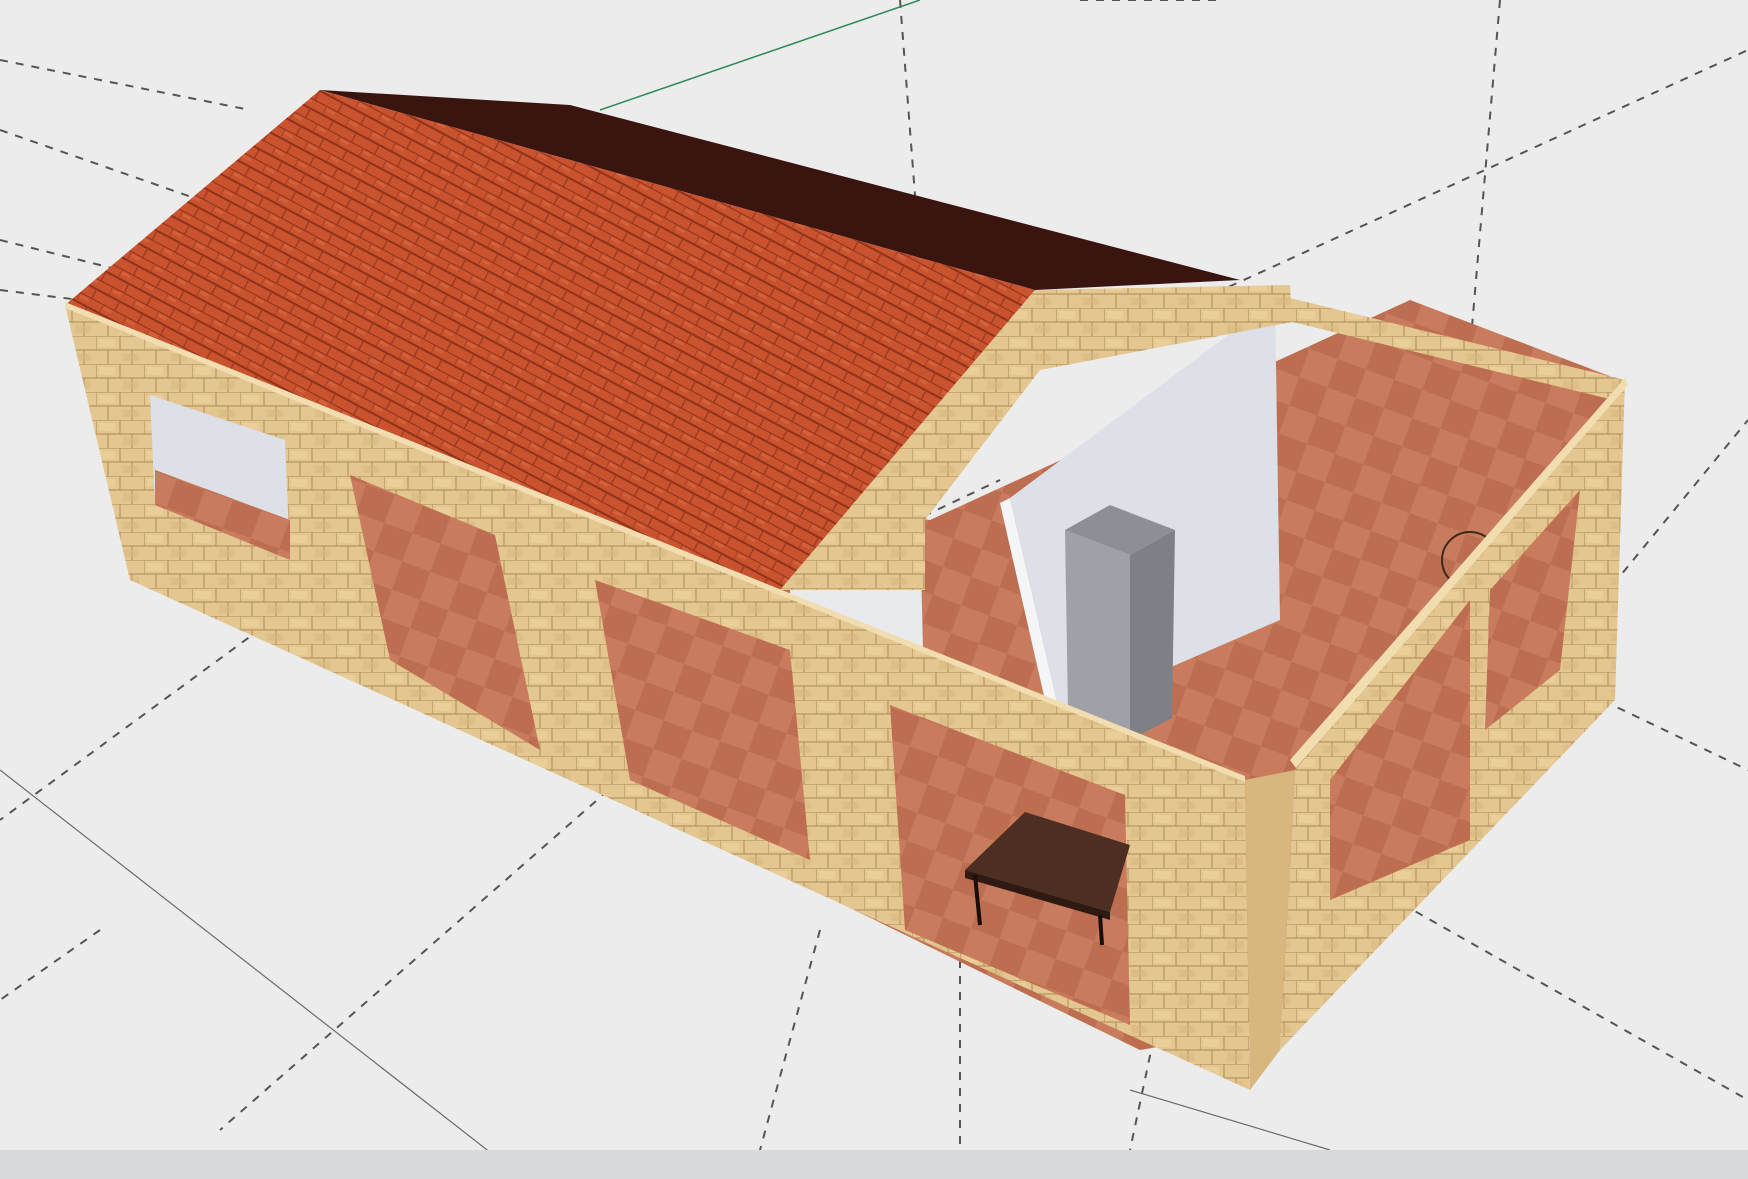 Image resolution: width=1748 pixels, height=1179 pixels. I want to click on monitor-bezel, so click(874, 1164).